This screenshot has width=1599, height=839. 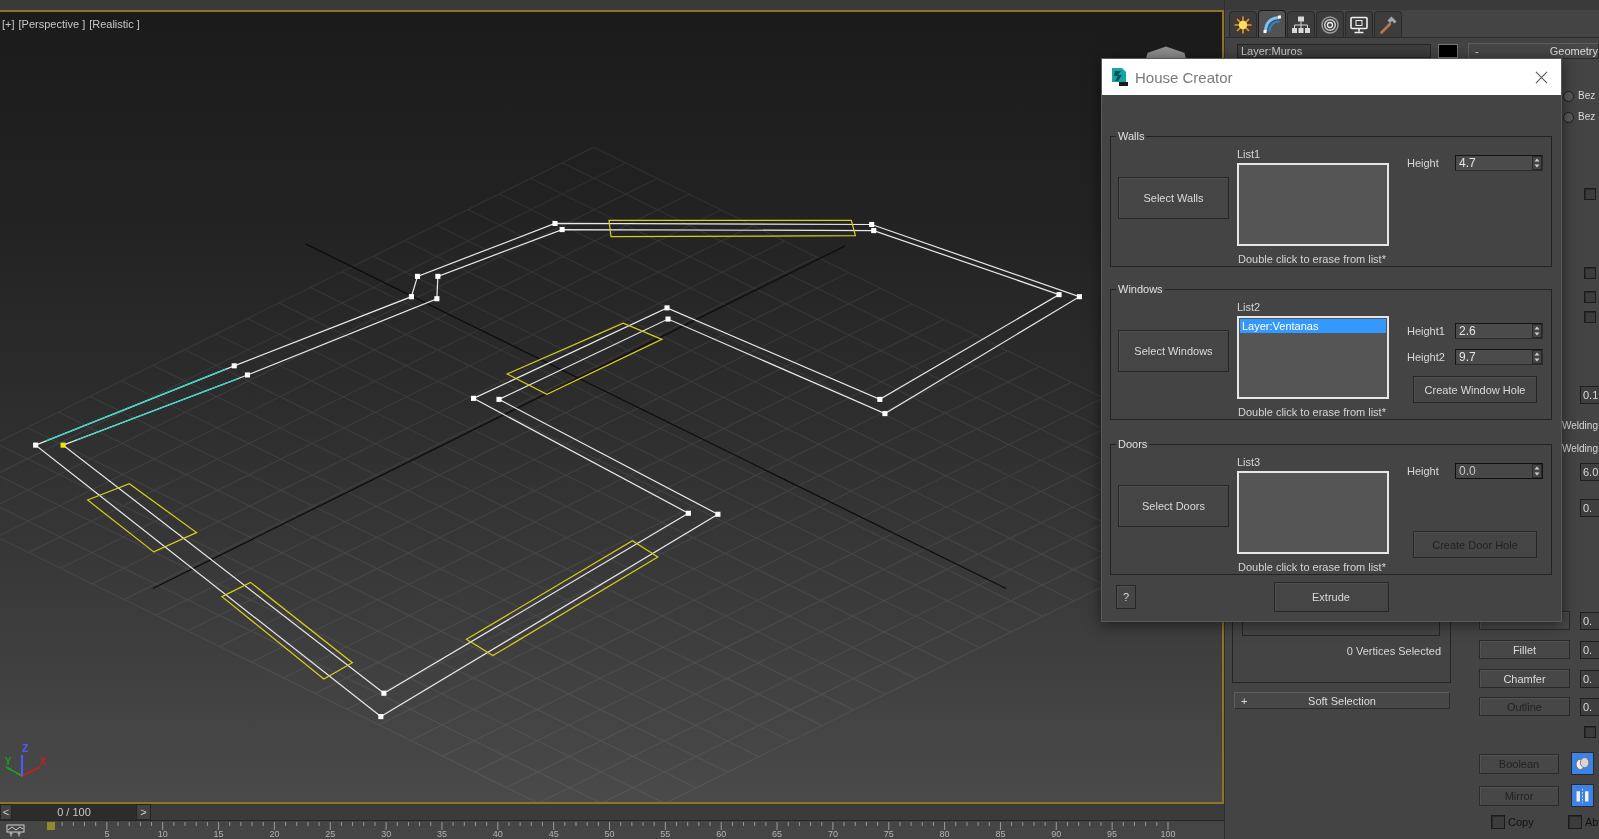 I want to click on next-frame-button: >, so click(x=143, y=812).